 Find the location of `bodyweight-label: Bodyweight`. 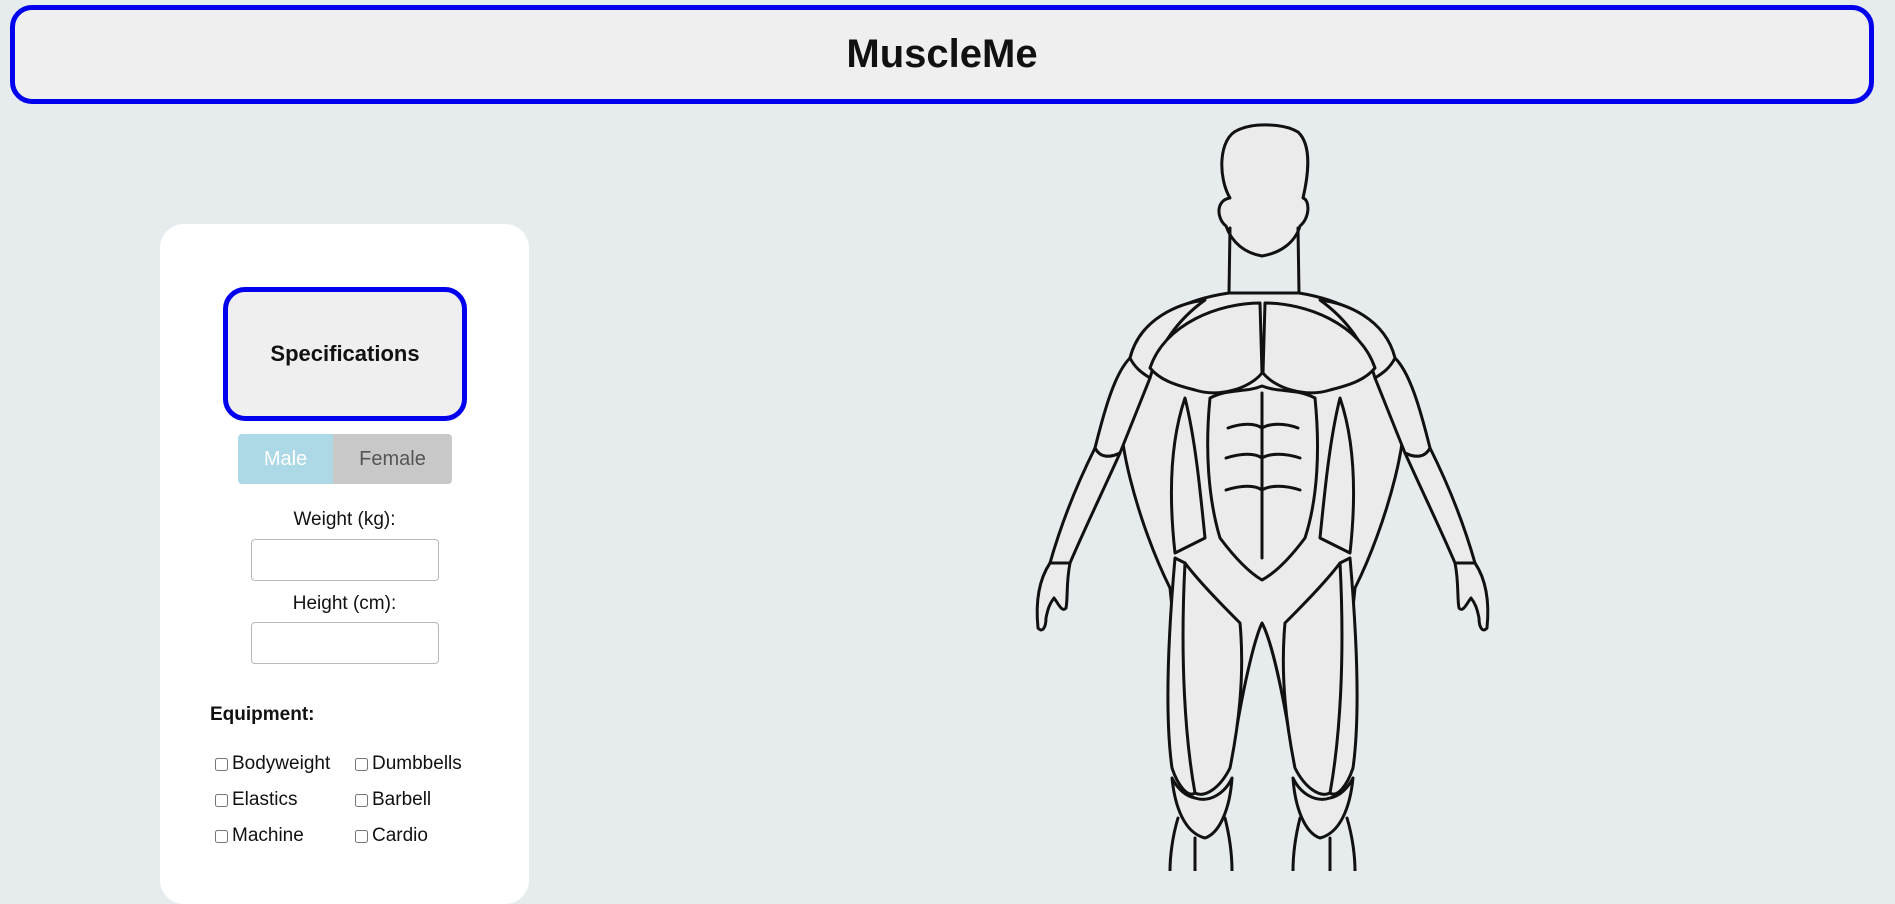

bodyweight-label: Bodyweight is located at coordinates (281, 763).